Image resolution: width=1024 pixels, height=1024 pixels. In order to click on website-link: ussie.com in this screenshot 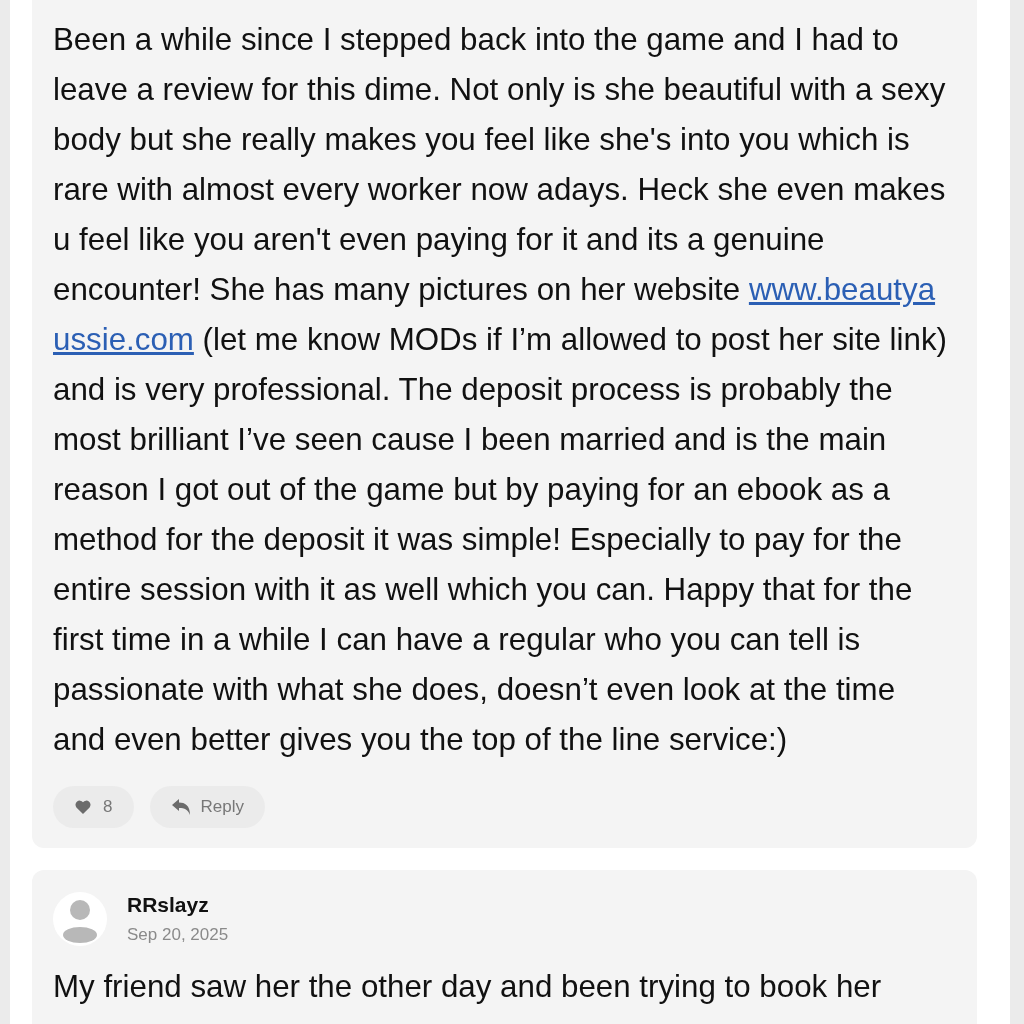, I will do `click(123, 339)`.